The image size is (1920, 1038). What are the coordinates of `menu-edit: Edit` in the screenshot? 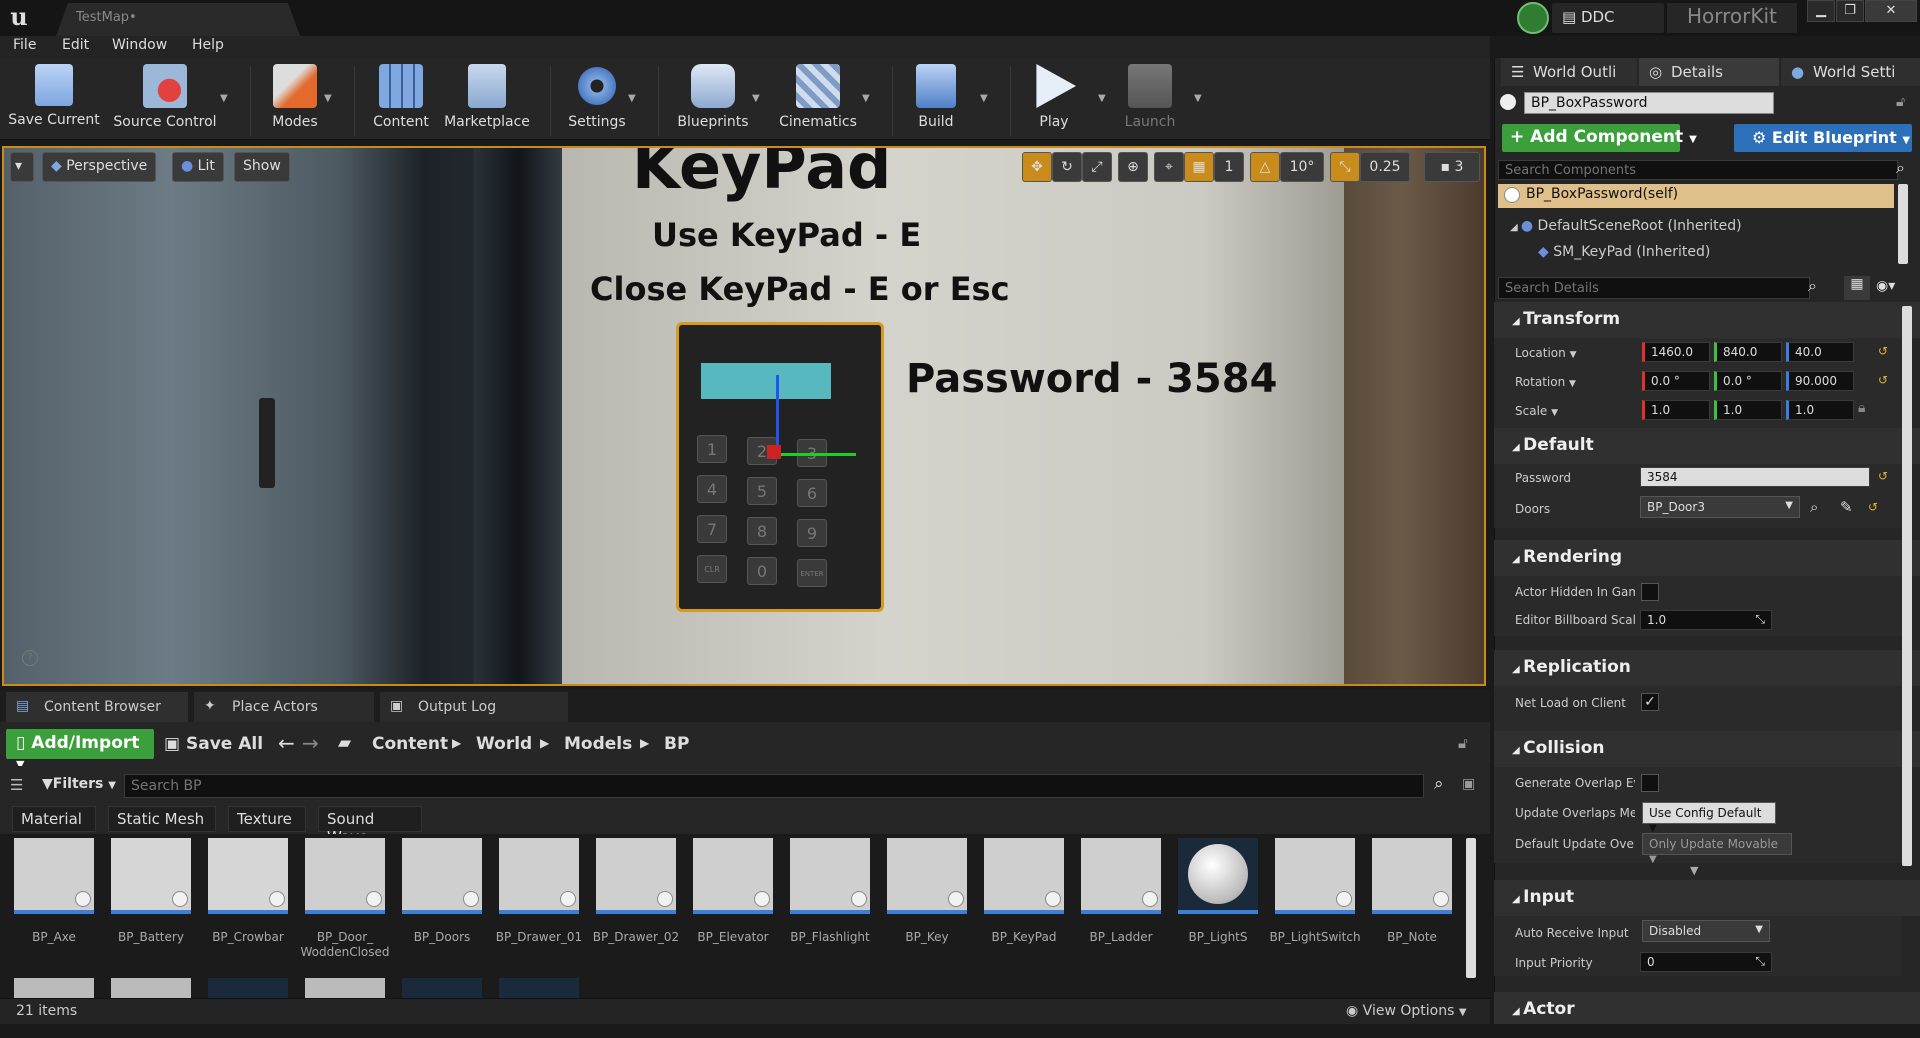 It's located at (75, 45).